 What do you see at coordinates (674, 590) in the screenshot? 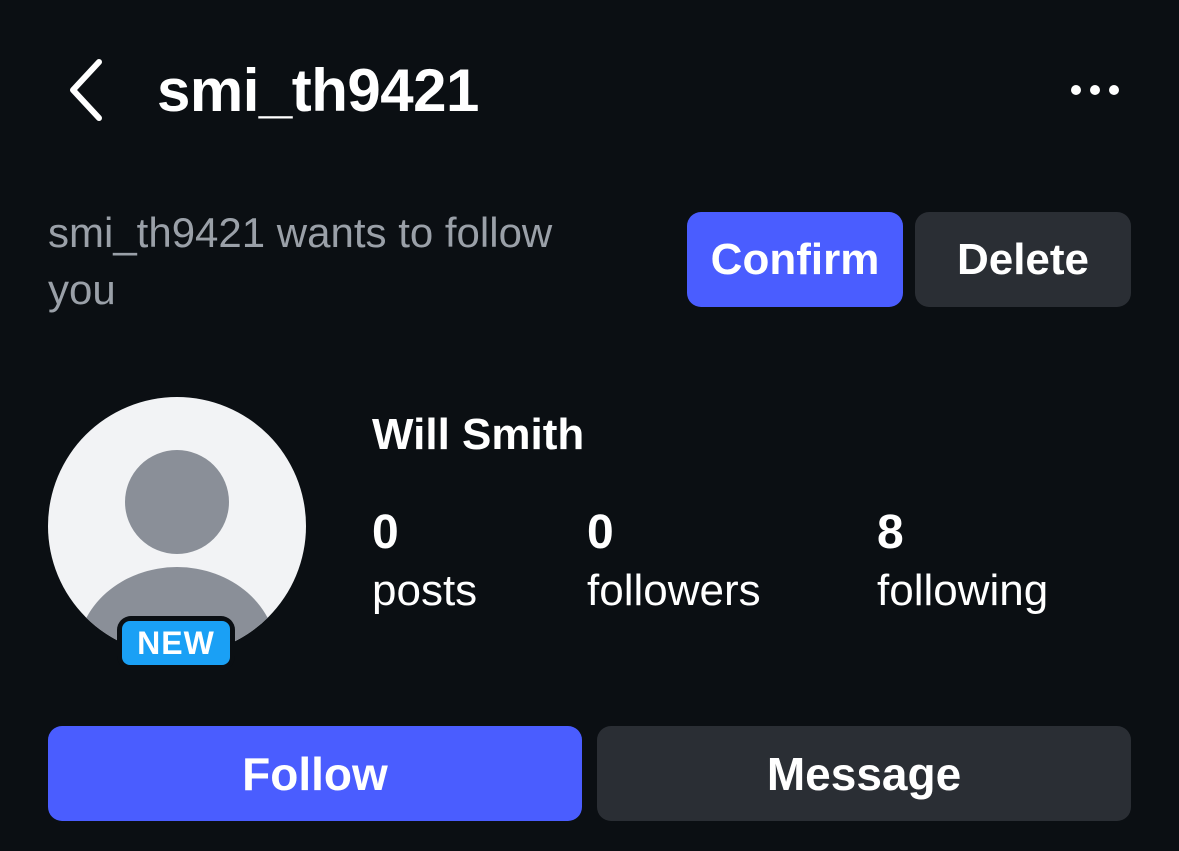
I see `stat-label: followers` at bounding box center [674, 590].